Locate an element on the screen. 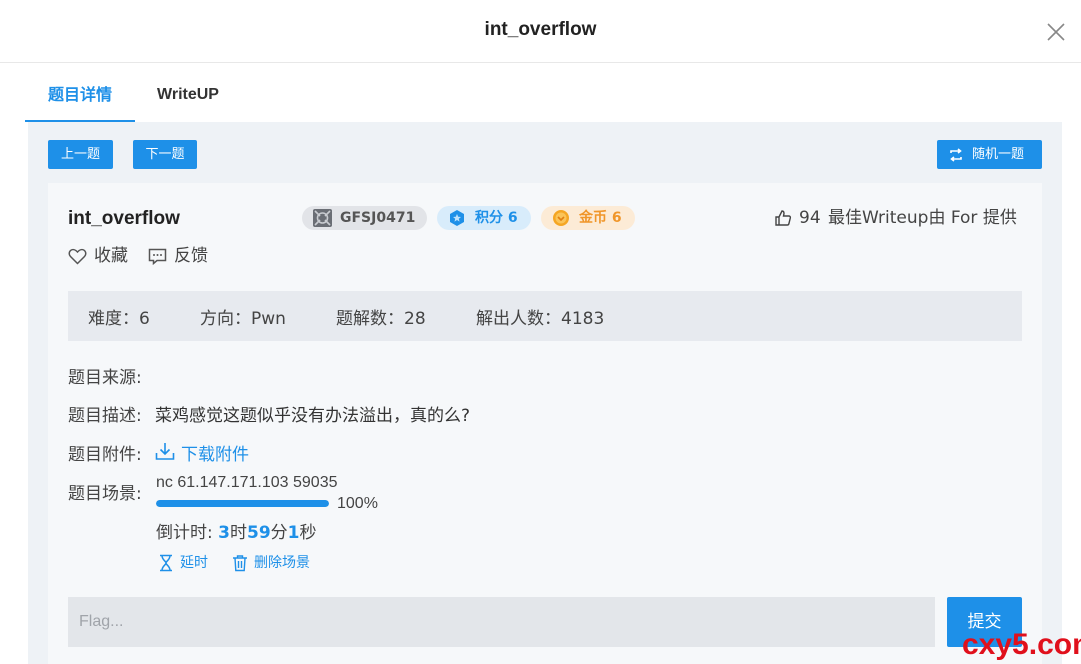  countdown-hours-unit: 时 is located at coordinates (238, 533).